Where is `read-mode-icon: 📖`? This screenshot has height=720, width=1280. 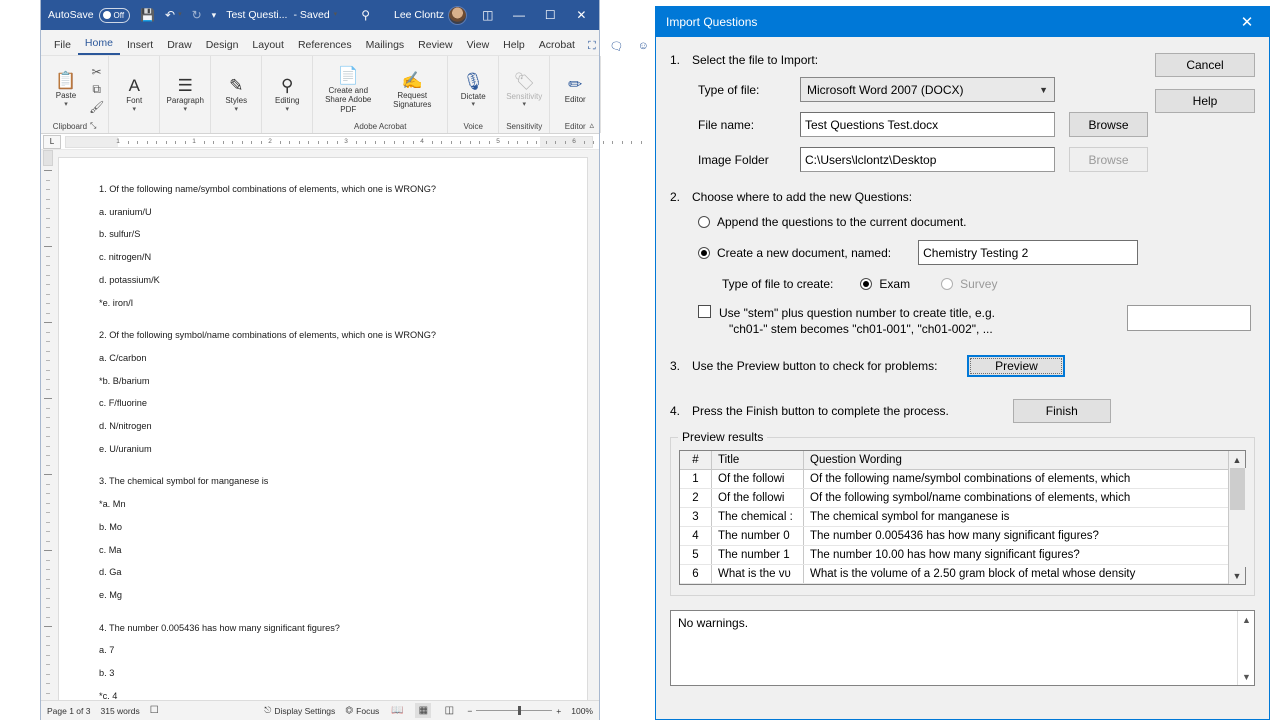
read-mode-icon: 📖 is located at coordinates (397, 710).